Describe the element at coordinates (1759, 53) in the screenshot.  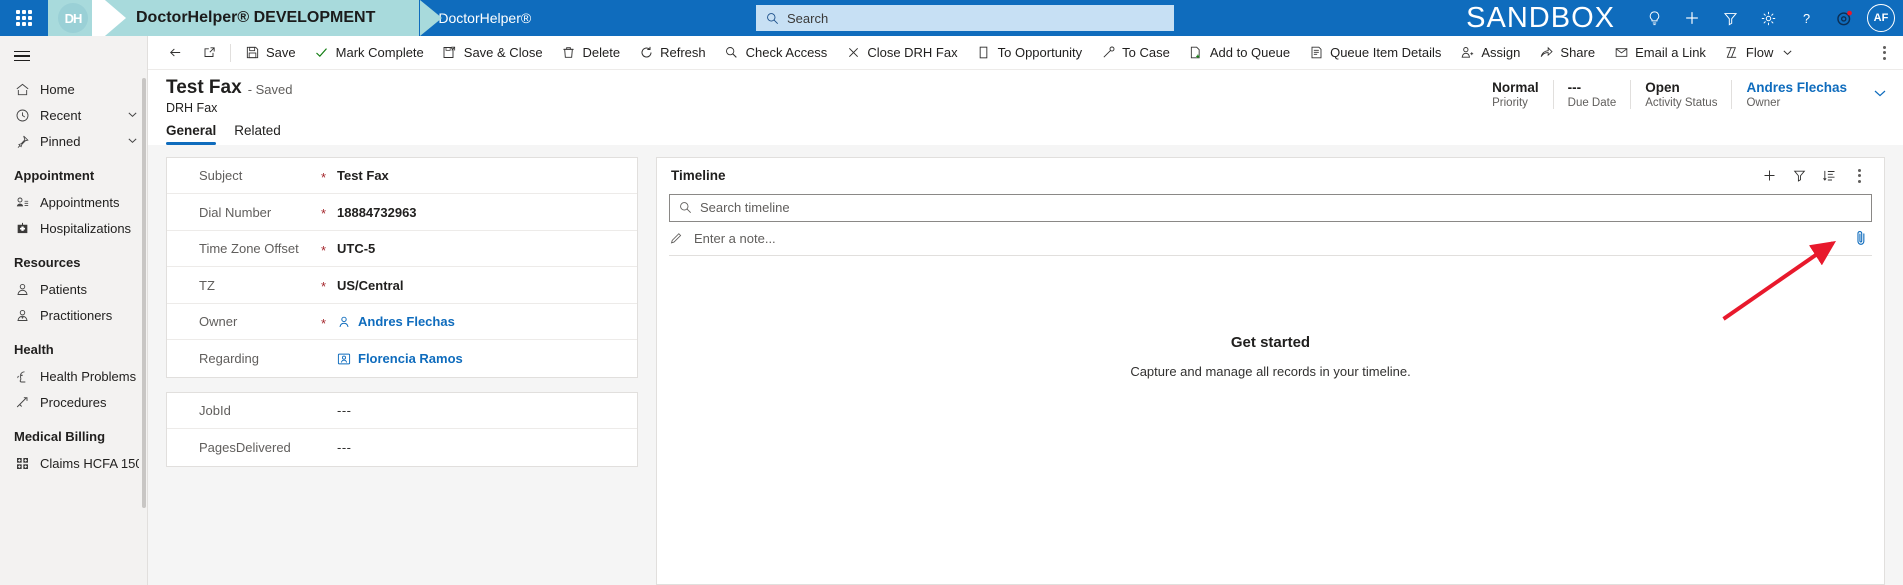
I see `flow-button: Flow` at that location.